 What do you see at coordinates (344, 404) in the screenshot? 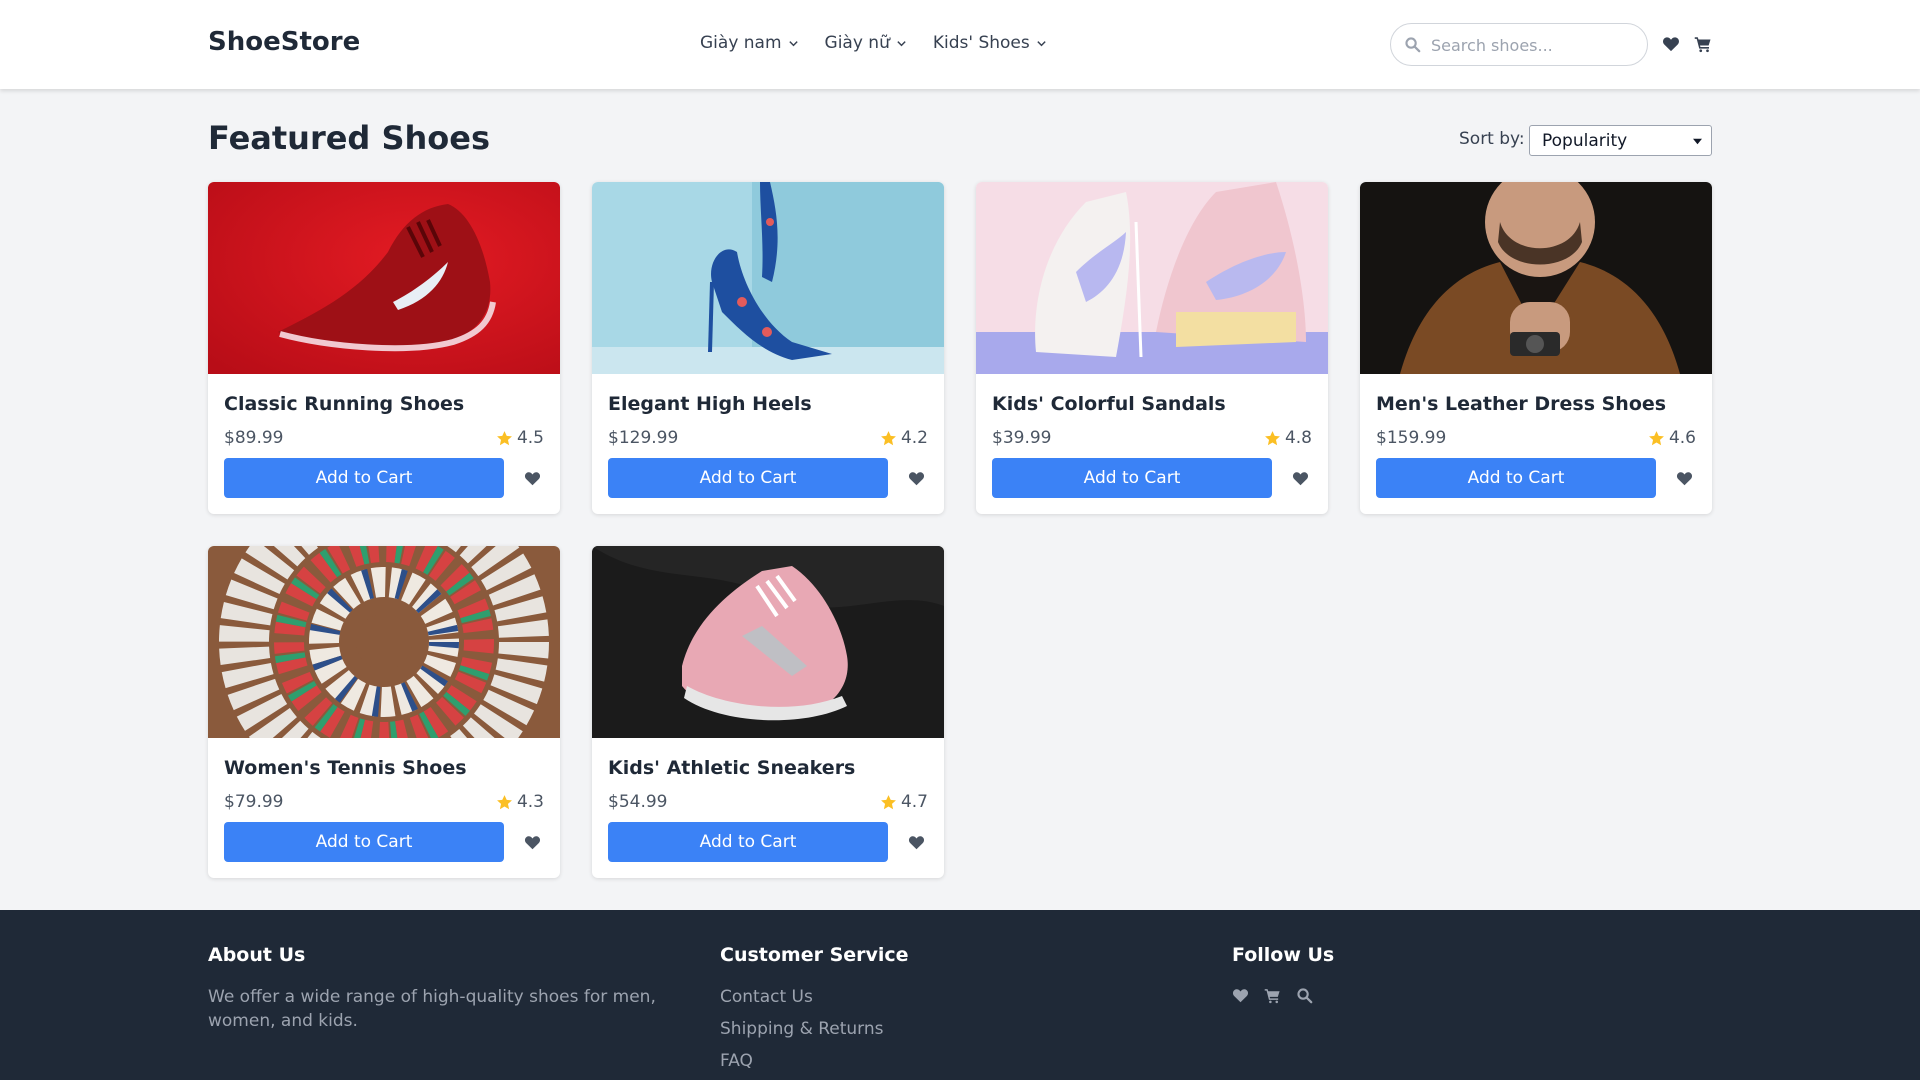
I see `product-name: Classic Running Shoes` at bounding box center [344, 404].